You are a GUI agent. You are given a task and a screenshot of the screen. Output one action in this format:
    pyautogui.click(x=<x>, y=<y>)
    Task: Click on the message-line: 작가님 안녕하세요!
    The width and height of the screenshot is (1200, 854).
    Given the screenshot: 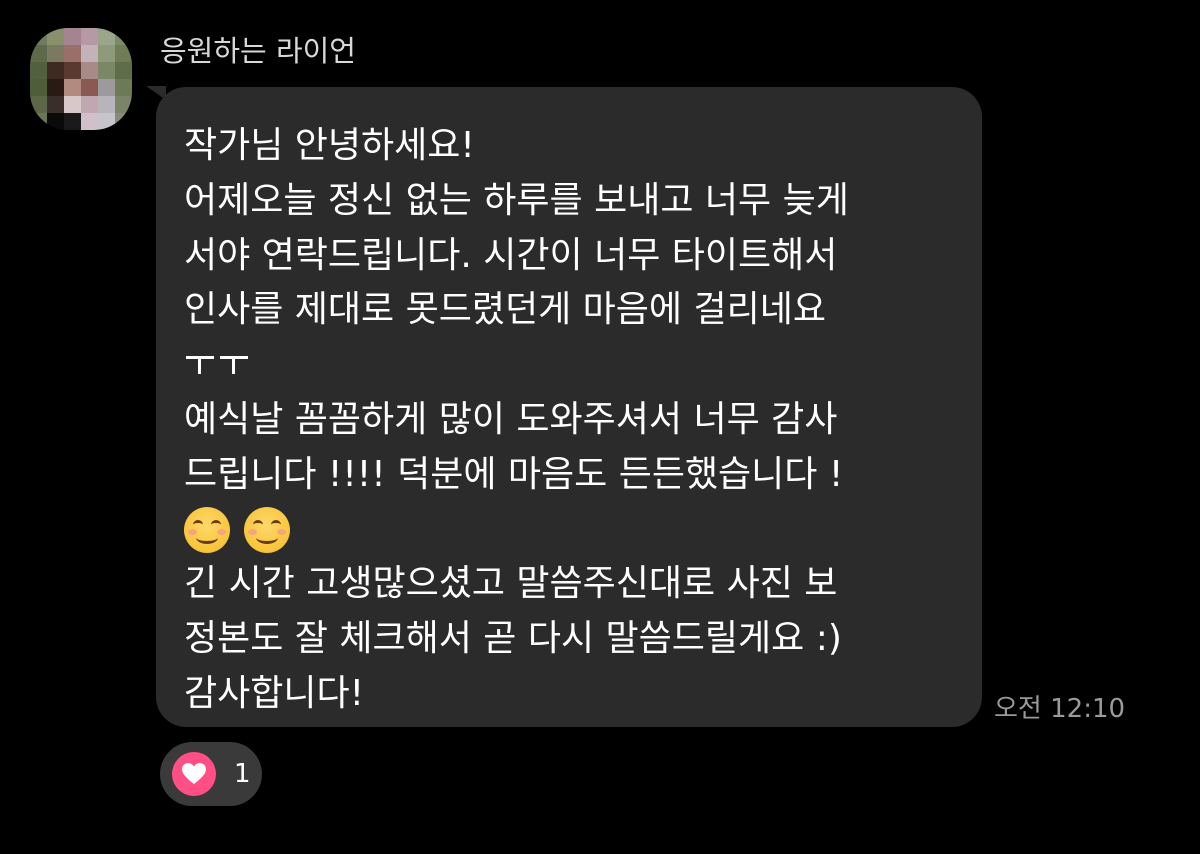 What is the action you would take?
    pyautogui.click(x=329, y=145)
    